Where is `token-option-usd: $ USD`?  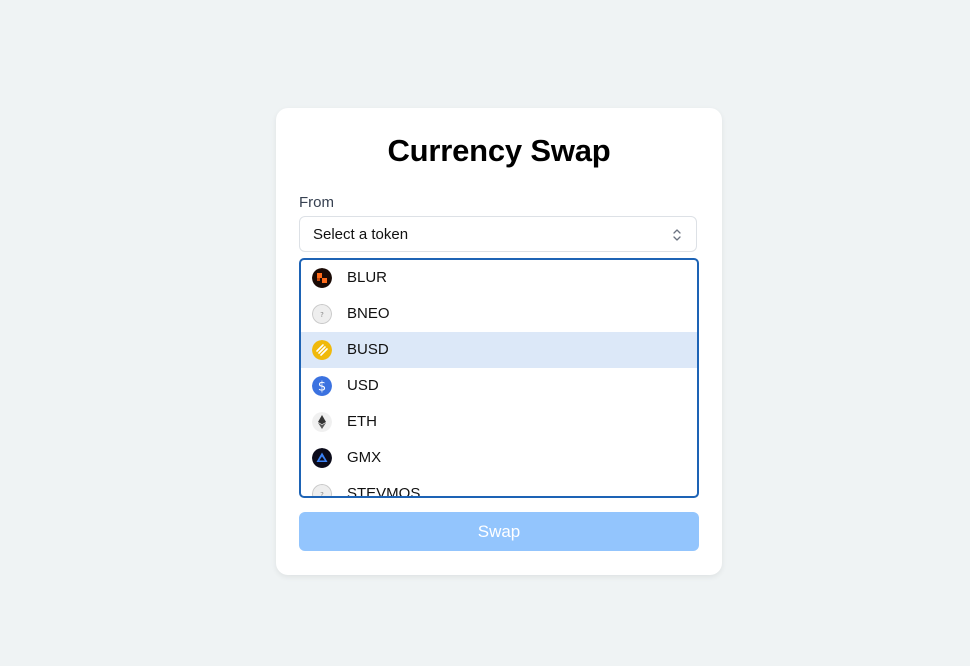
token-option-usd: $ USD is located at coordinates (499, 386).